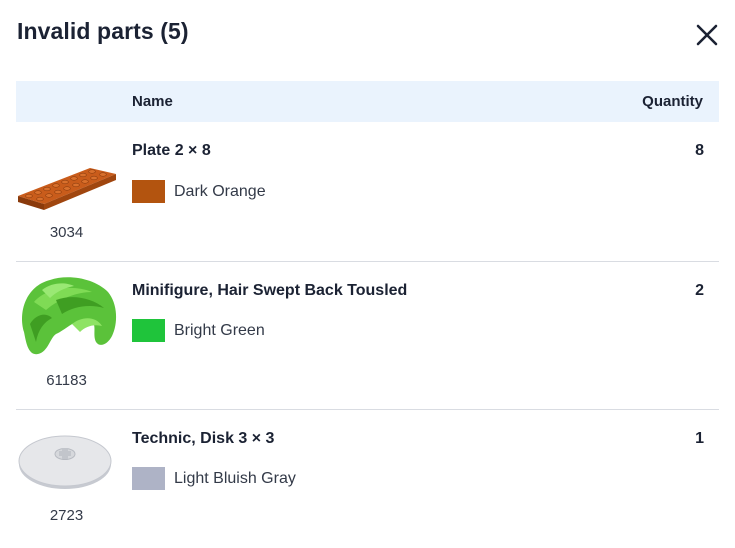 The image size is (735, 548). What do you see at coordinates (152, 101) in the screenshot?
I see `column-header-name: Name` at bounding box center [152, 101].